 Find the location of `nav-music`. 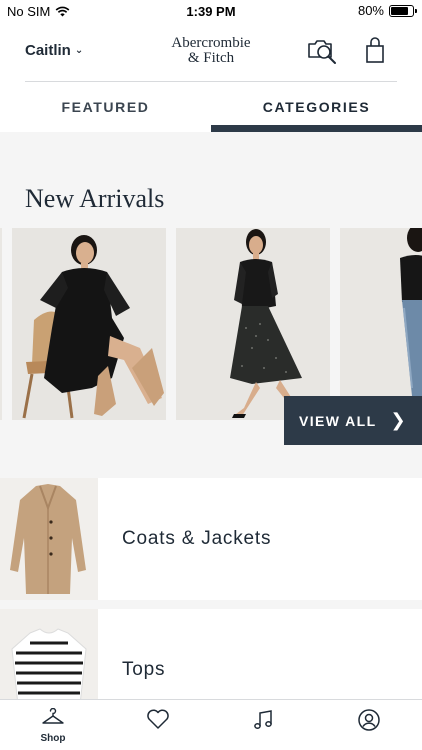

nav-music is located at coordinates (263, 722).